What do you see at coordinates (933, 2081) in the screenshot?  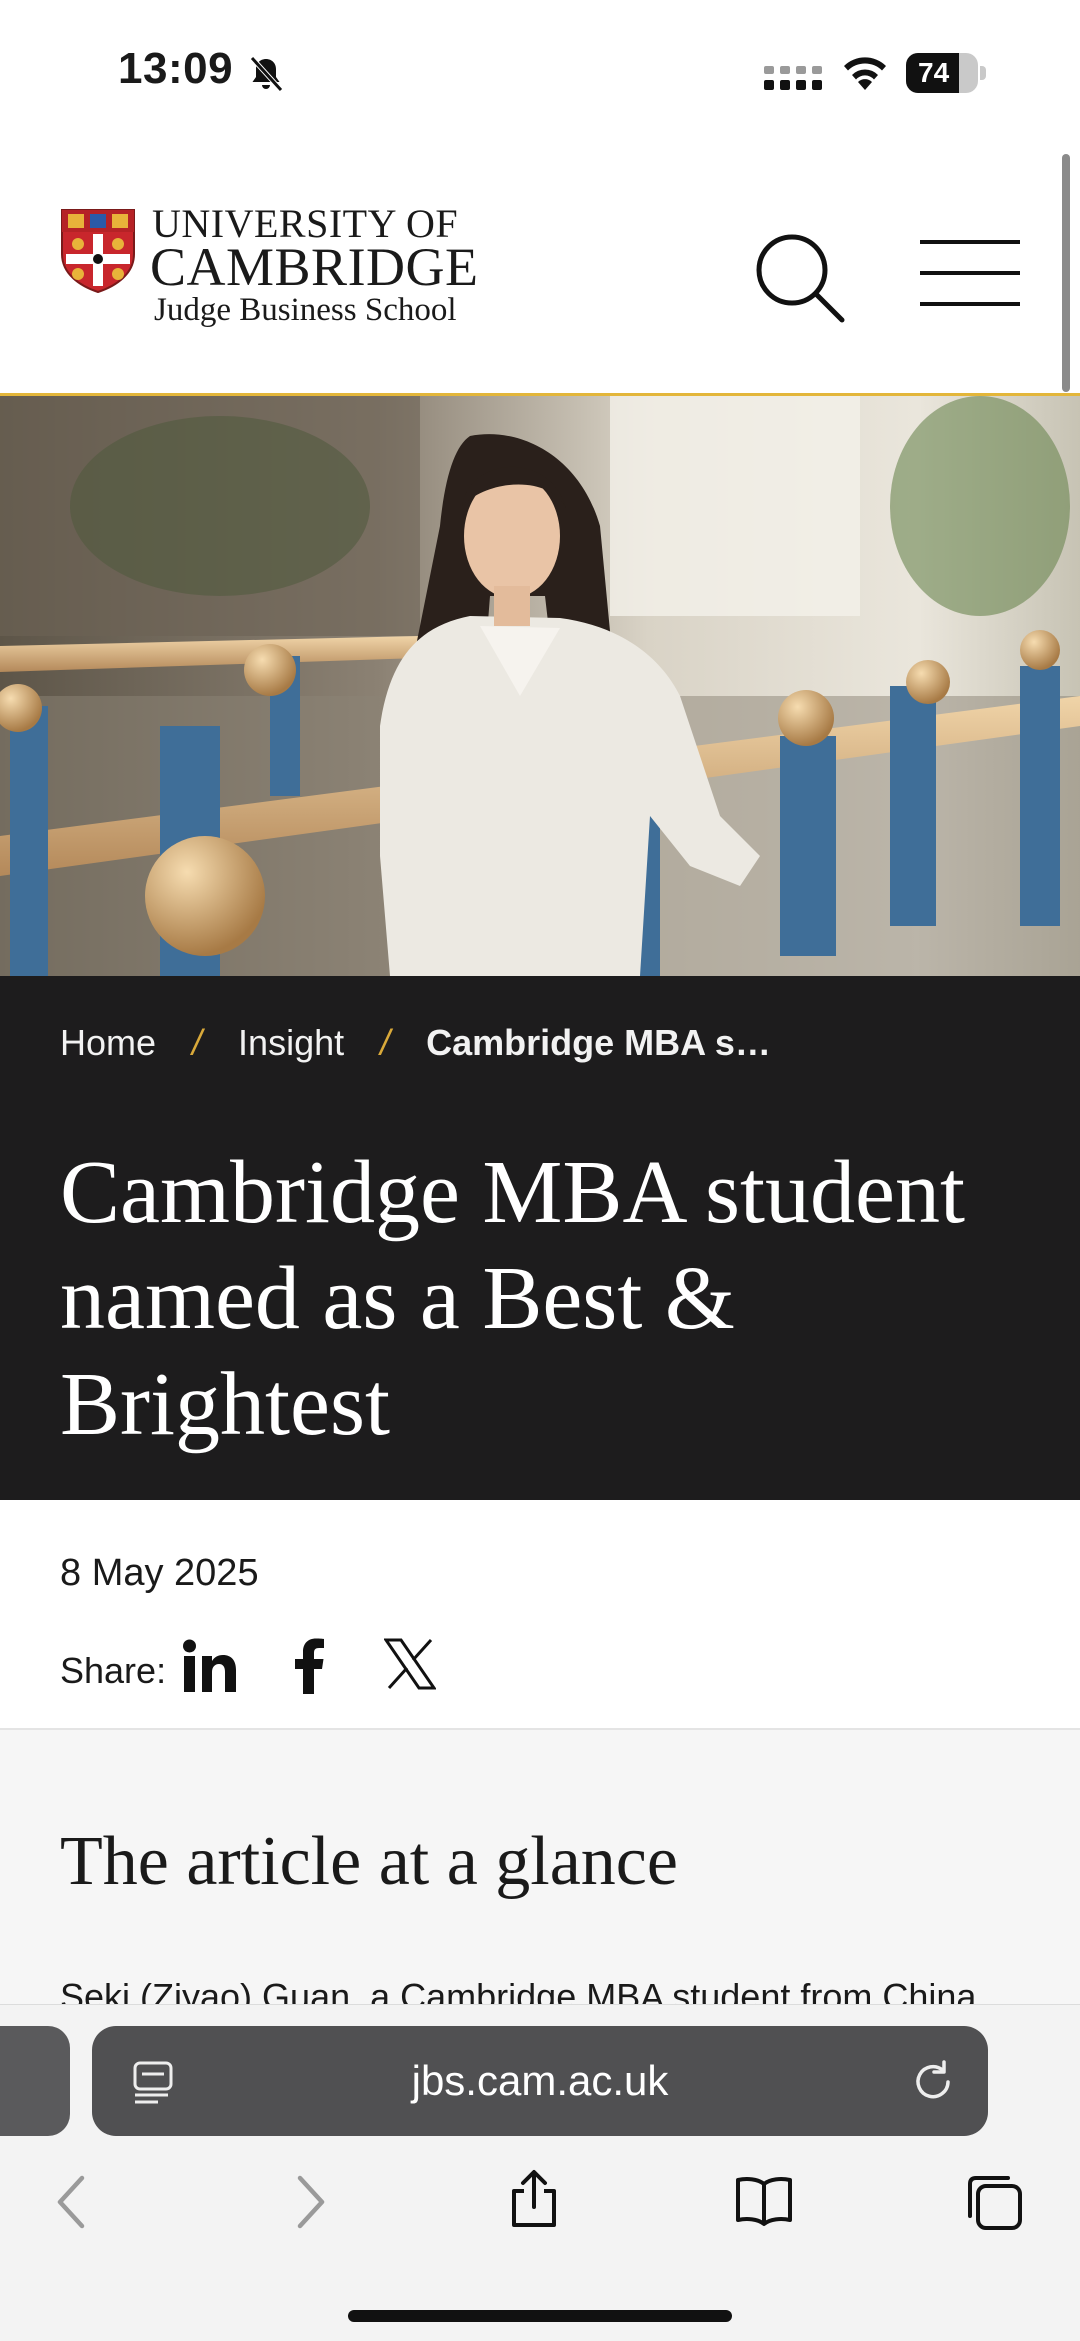 I see `reload-icon` at bounding box center [933, 2081].